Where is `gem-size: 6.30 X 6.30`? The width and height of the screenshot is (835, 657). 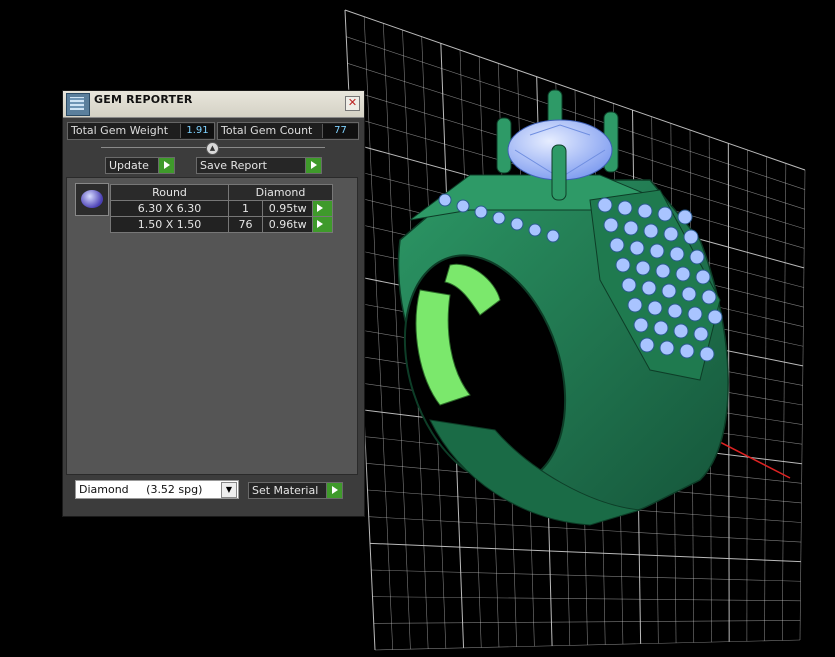
gem-size: 6.30 X 6.30 is located at coordinates (169, 208).